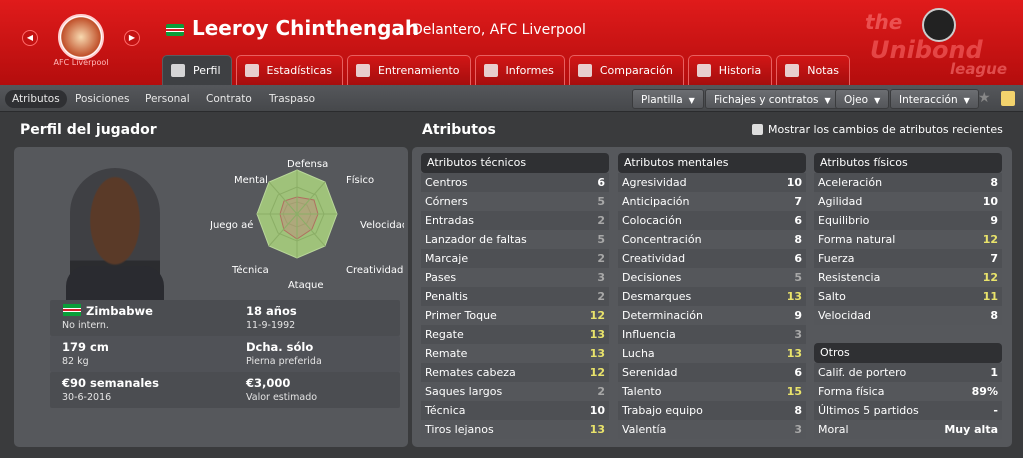 The image size is (1023, 458). Describe the element at coordinates (515, 296) in the screenshot. I see `attribute-row: Penaltis 2` at that location.